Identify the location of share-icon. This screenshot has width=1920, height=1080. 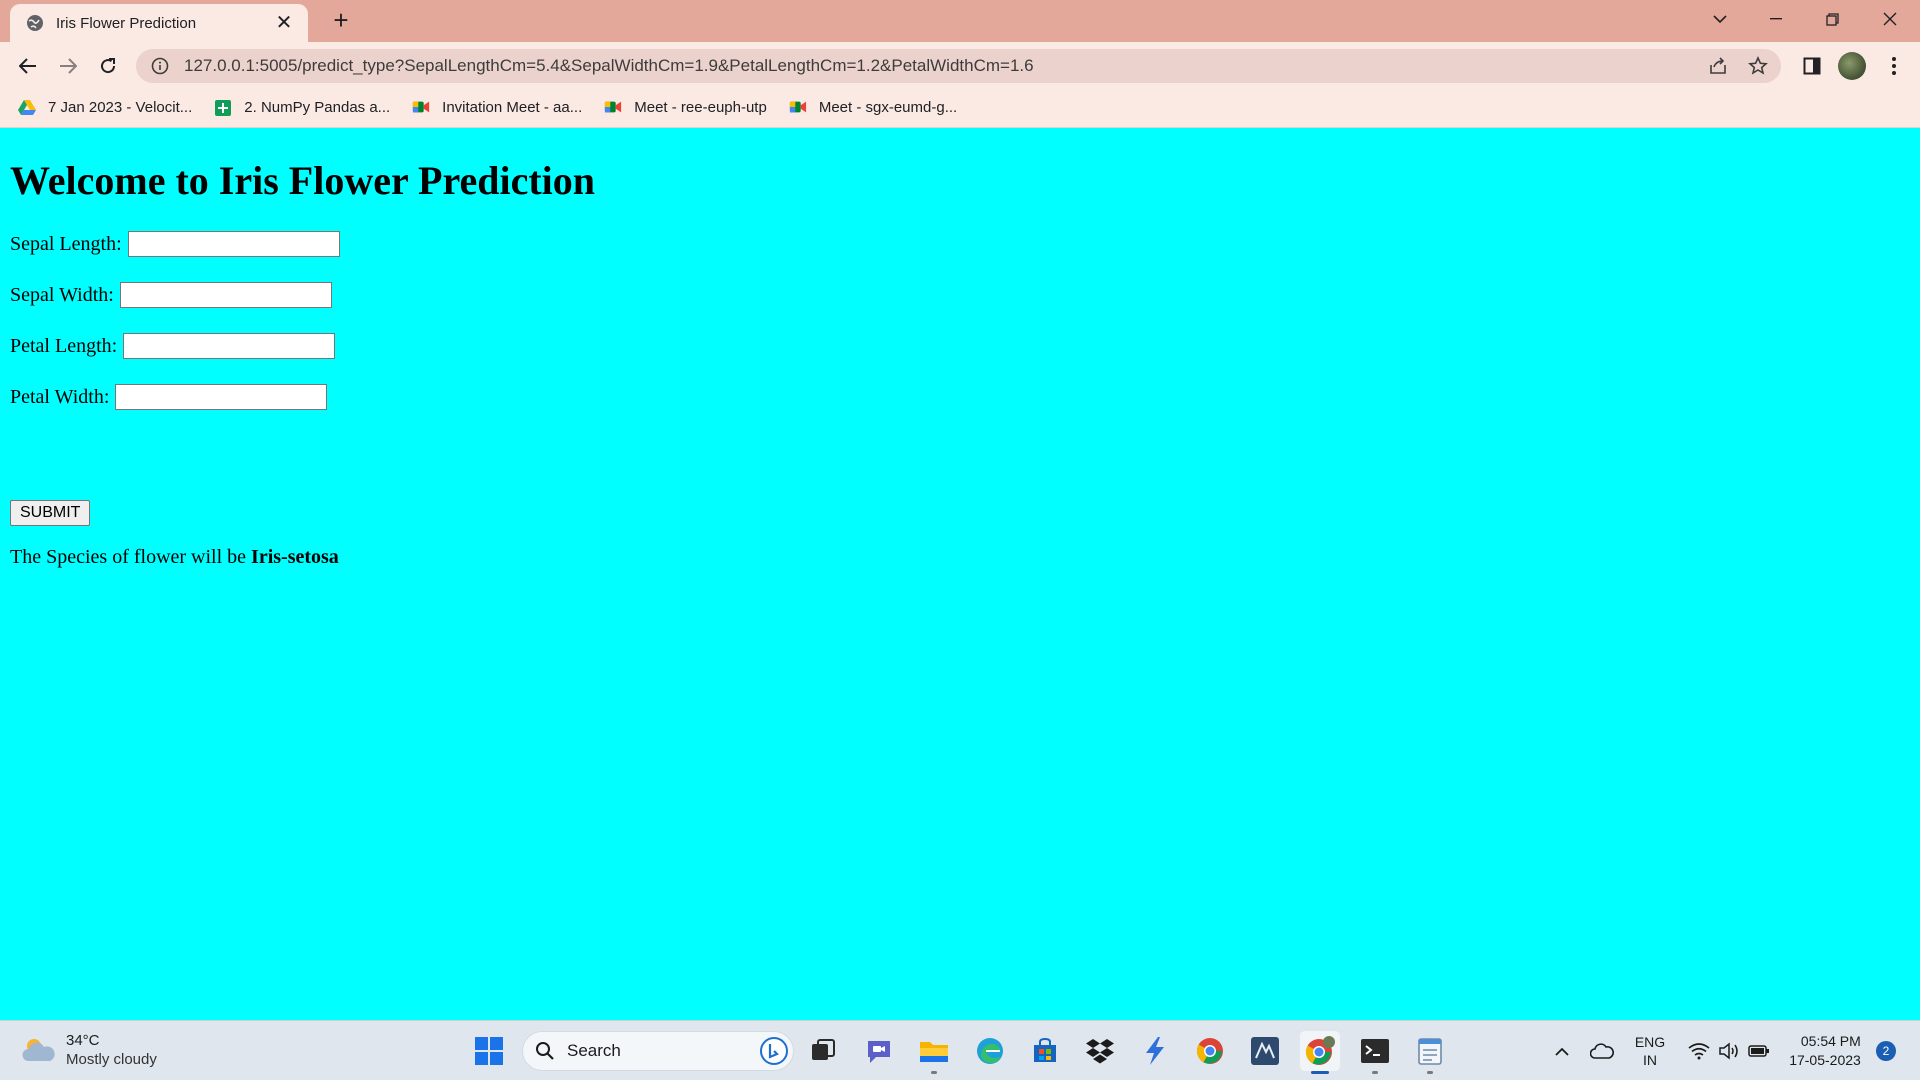
(1718, 66).